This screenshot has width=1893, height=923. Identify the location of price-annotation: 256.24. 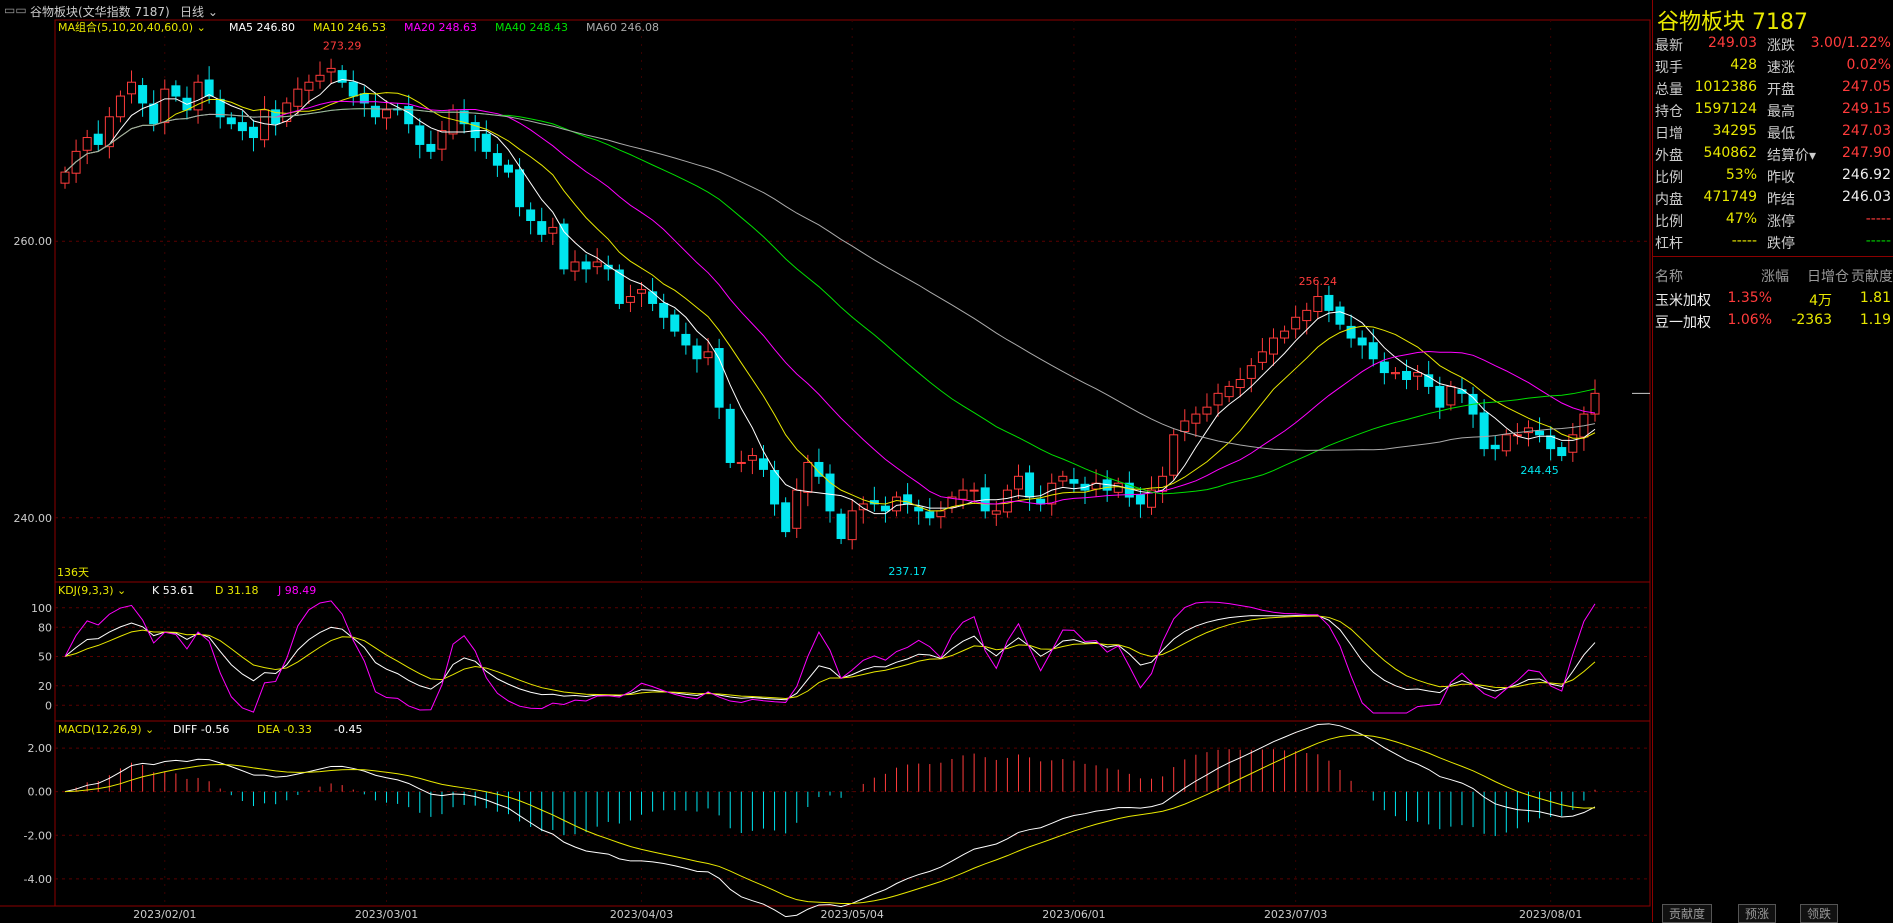
(1318, 281).